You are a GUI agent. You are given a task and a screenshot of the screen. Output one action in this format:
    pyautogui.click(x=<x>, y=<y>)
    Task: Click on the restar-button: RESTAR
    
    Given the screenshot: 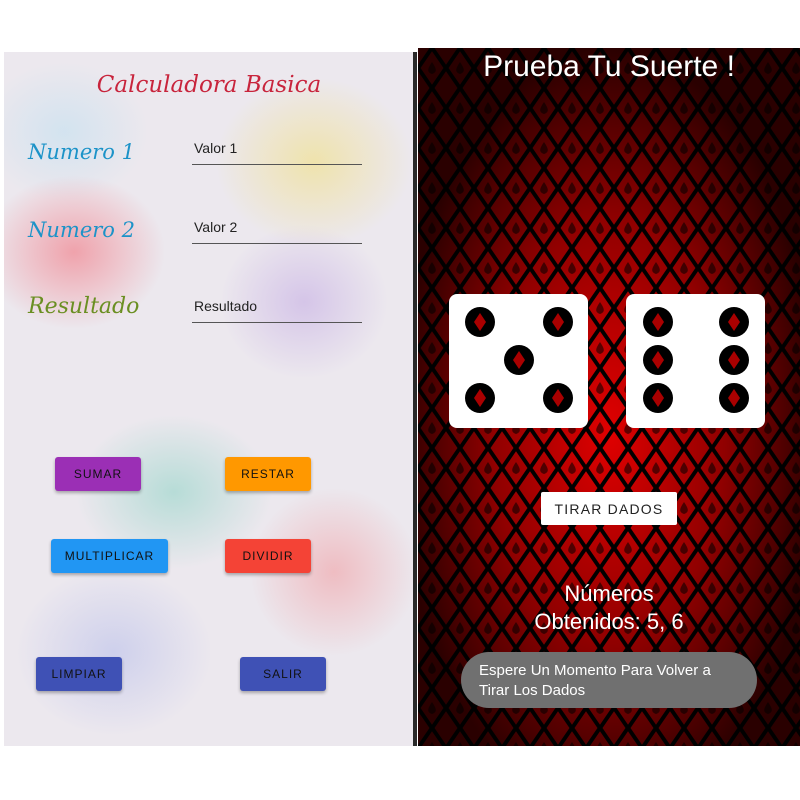 What is the action you would take?
    pyautogui.click(x=268, y=474)
    